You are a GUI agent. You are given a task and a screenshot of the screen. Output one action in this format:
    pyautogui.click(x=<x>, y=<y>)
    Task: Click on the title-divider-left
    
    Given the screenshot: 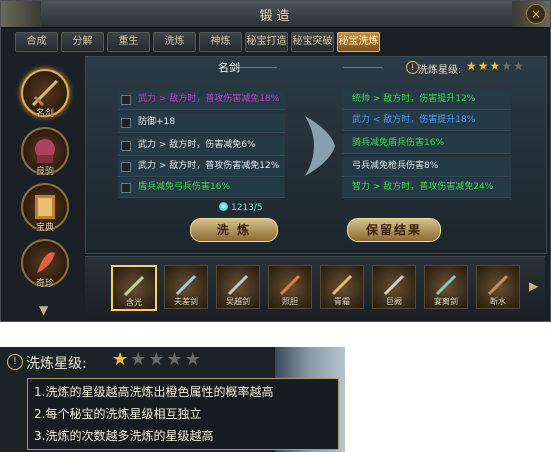 What is the action you would take?
    pyautogui.click(x=257, y=67)
    